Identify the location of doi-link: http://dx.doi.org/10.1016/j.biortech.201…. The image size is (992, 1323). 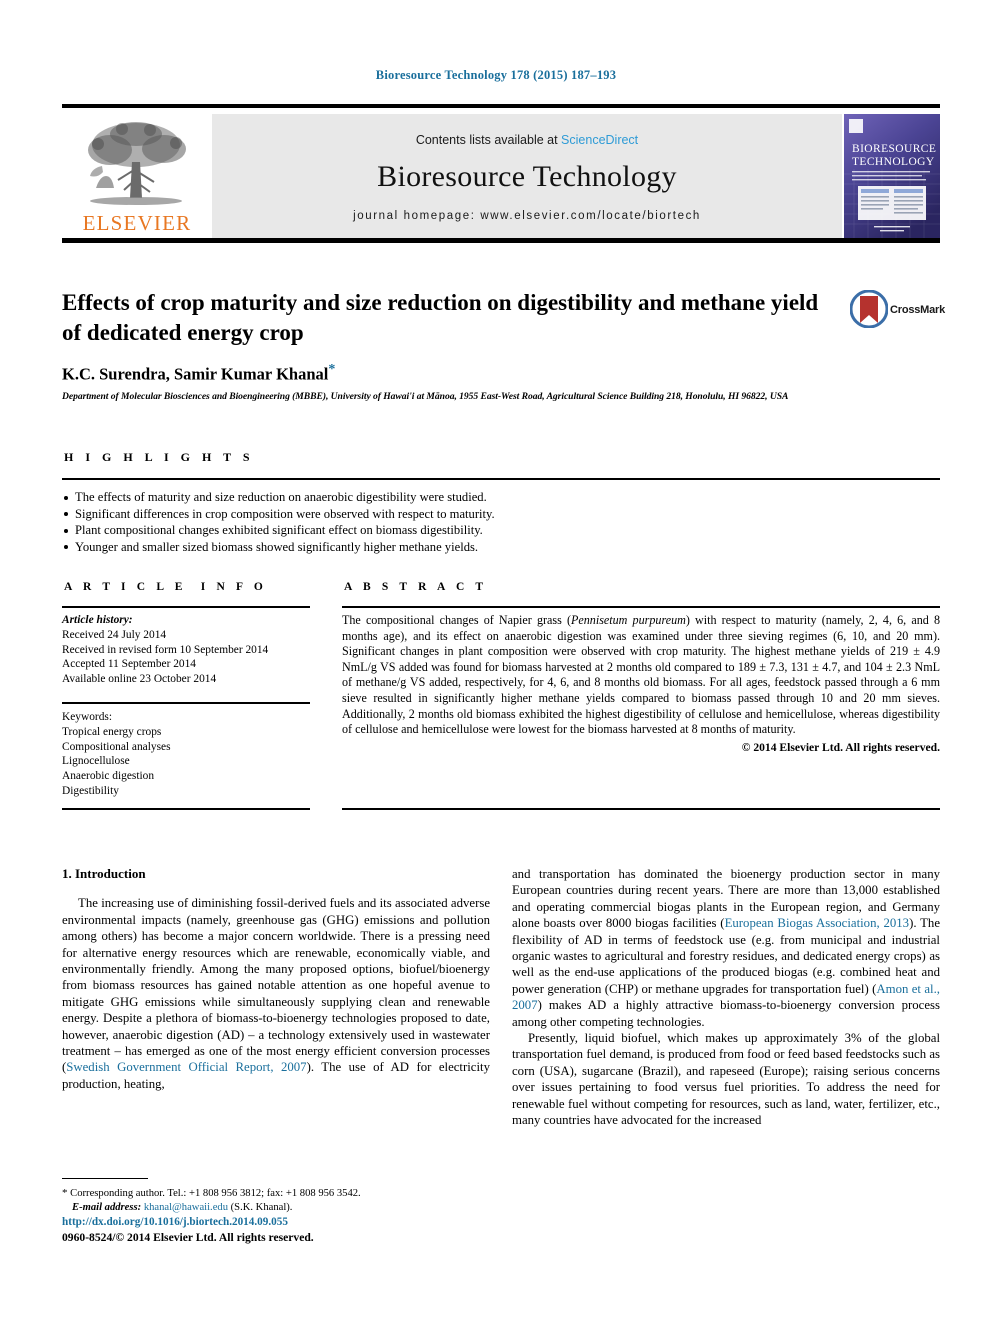
(175, 1222).